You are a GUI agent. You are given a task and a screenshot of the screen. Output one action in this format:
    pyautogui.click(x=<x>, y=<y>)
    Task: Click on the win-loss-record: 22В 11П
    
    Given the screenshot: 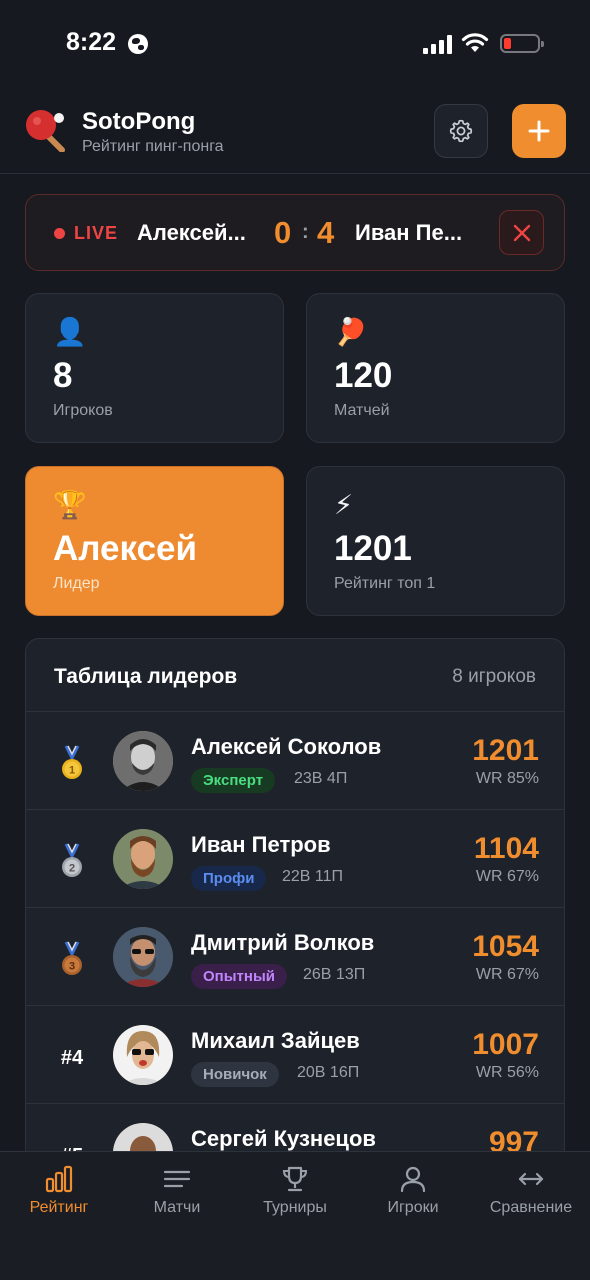 What is the action you would take?
    pyautogui.click(x=313, y=876)
    